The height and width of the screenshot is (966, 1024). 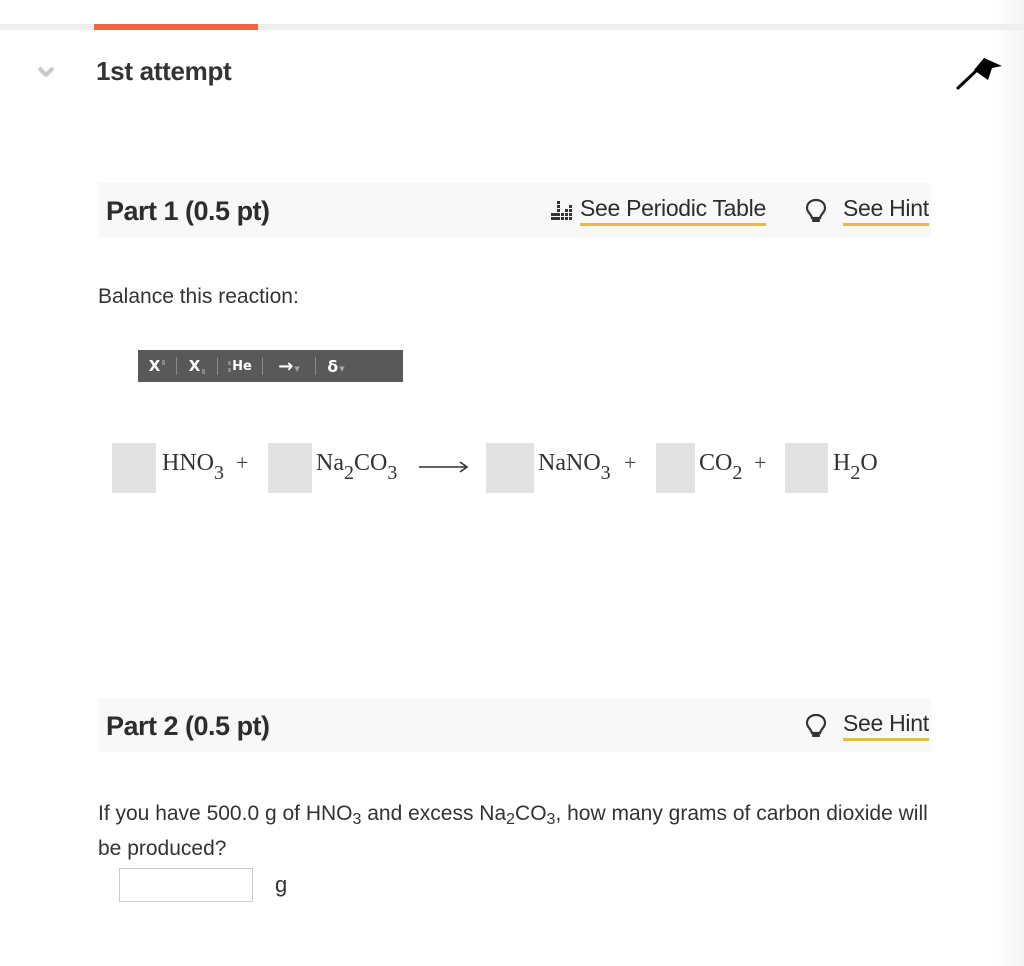 What do you see at coordinates (176, 27) in the screenshot?
I see `attempt-progress-fill` at bounding box center [176, 27].